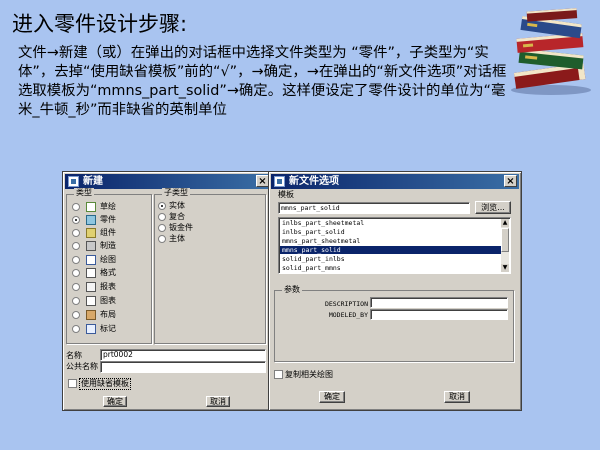  What do you see at coordinates (177, 205) in the screenshot?
I see `subtype-label: 实体` at bounding box center [177, 205].